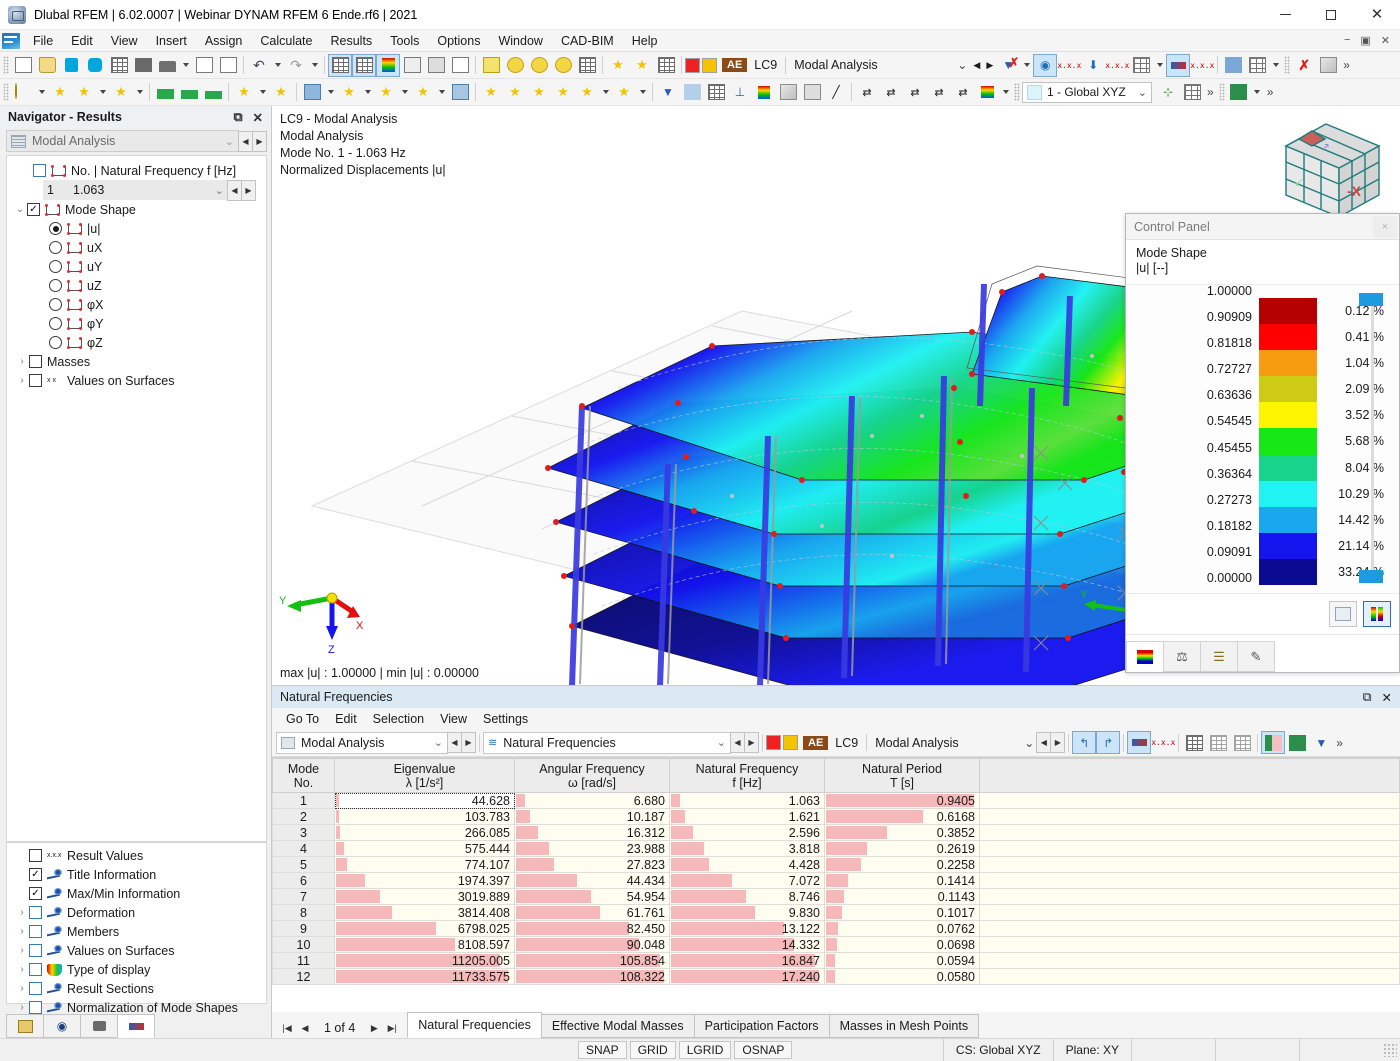  I want to click on legend-edit-icon, so click(1343, 614).